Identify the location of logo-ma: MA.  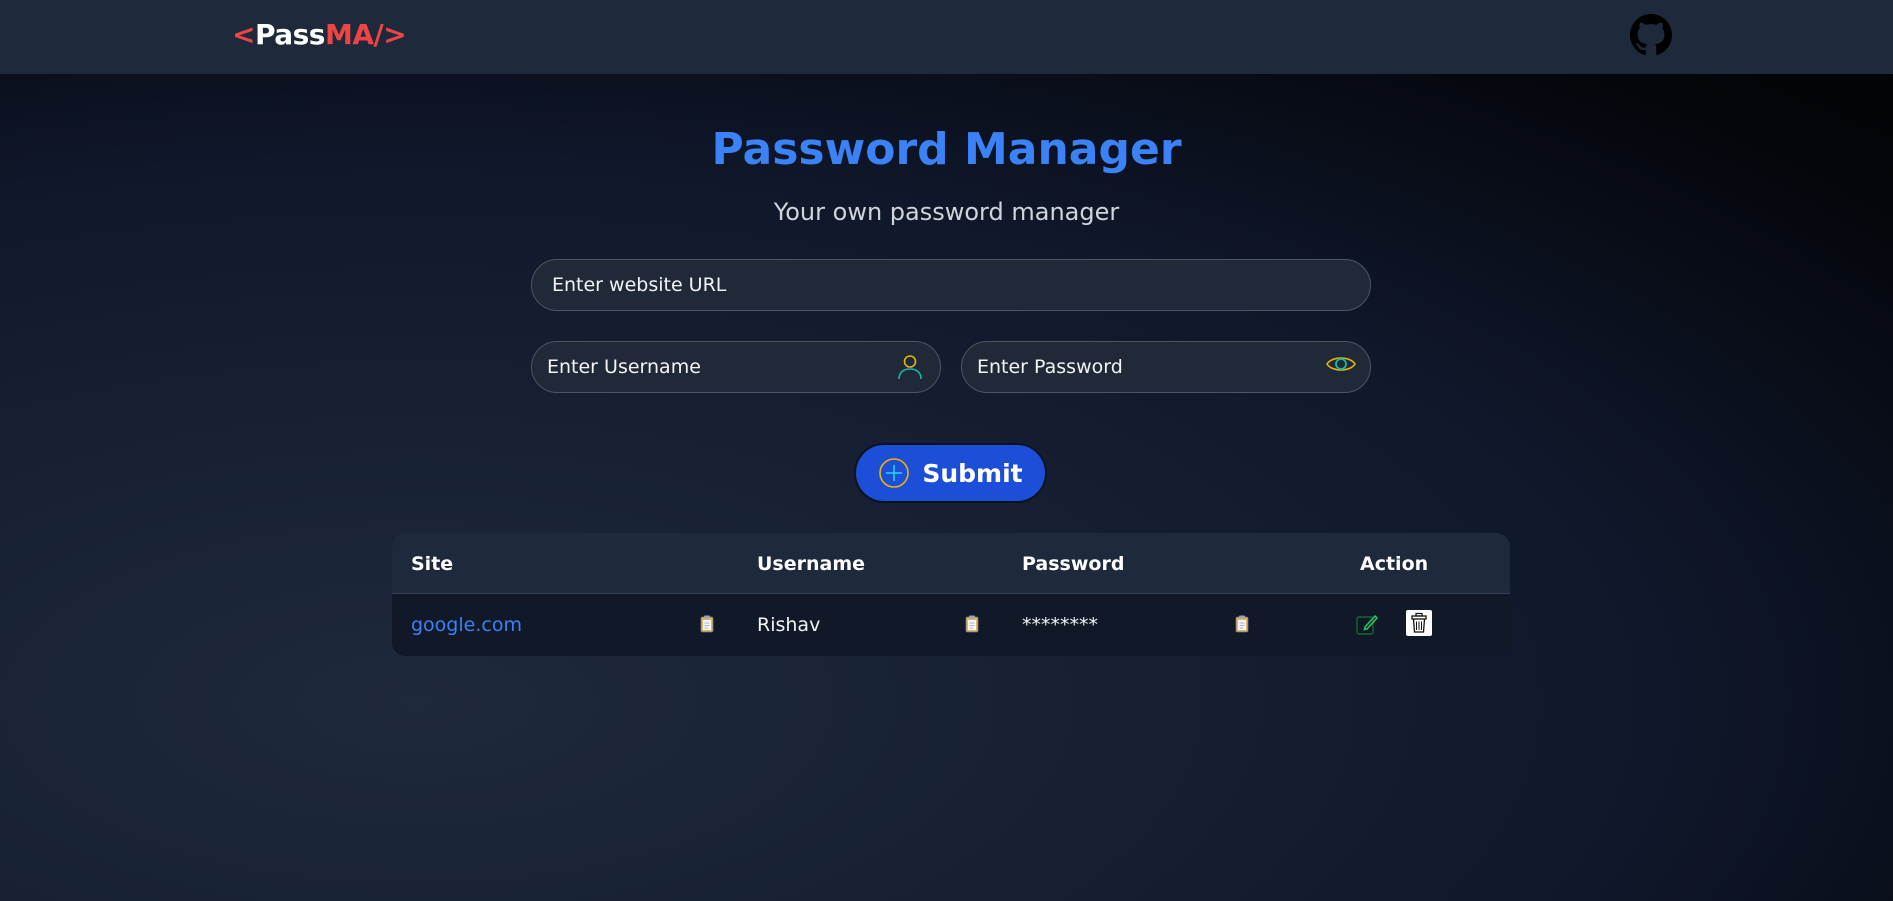
(349, 34).